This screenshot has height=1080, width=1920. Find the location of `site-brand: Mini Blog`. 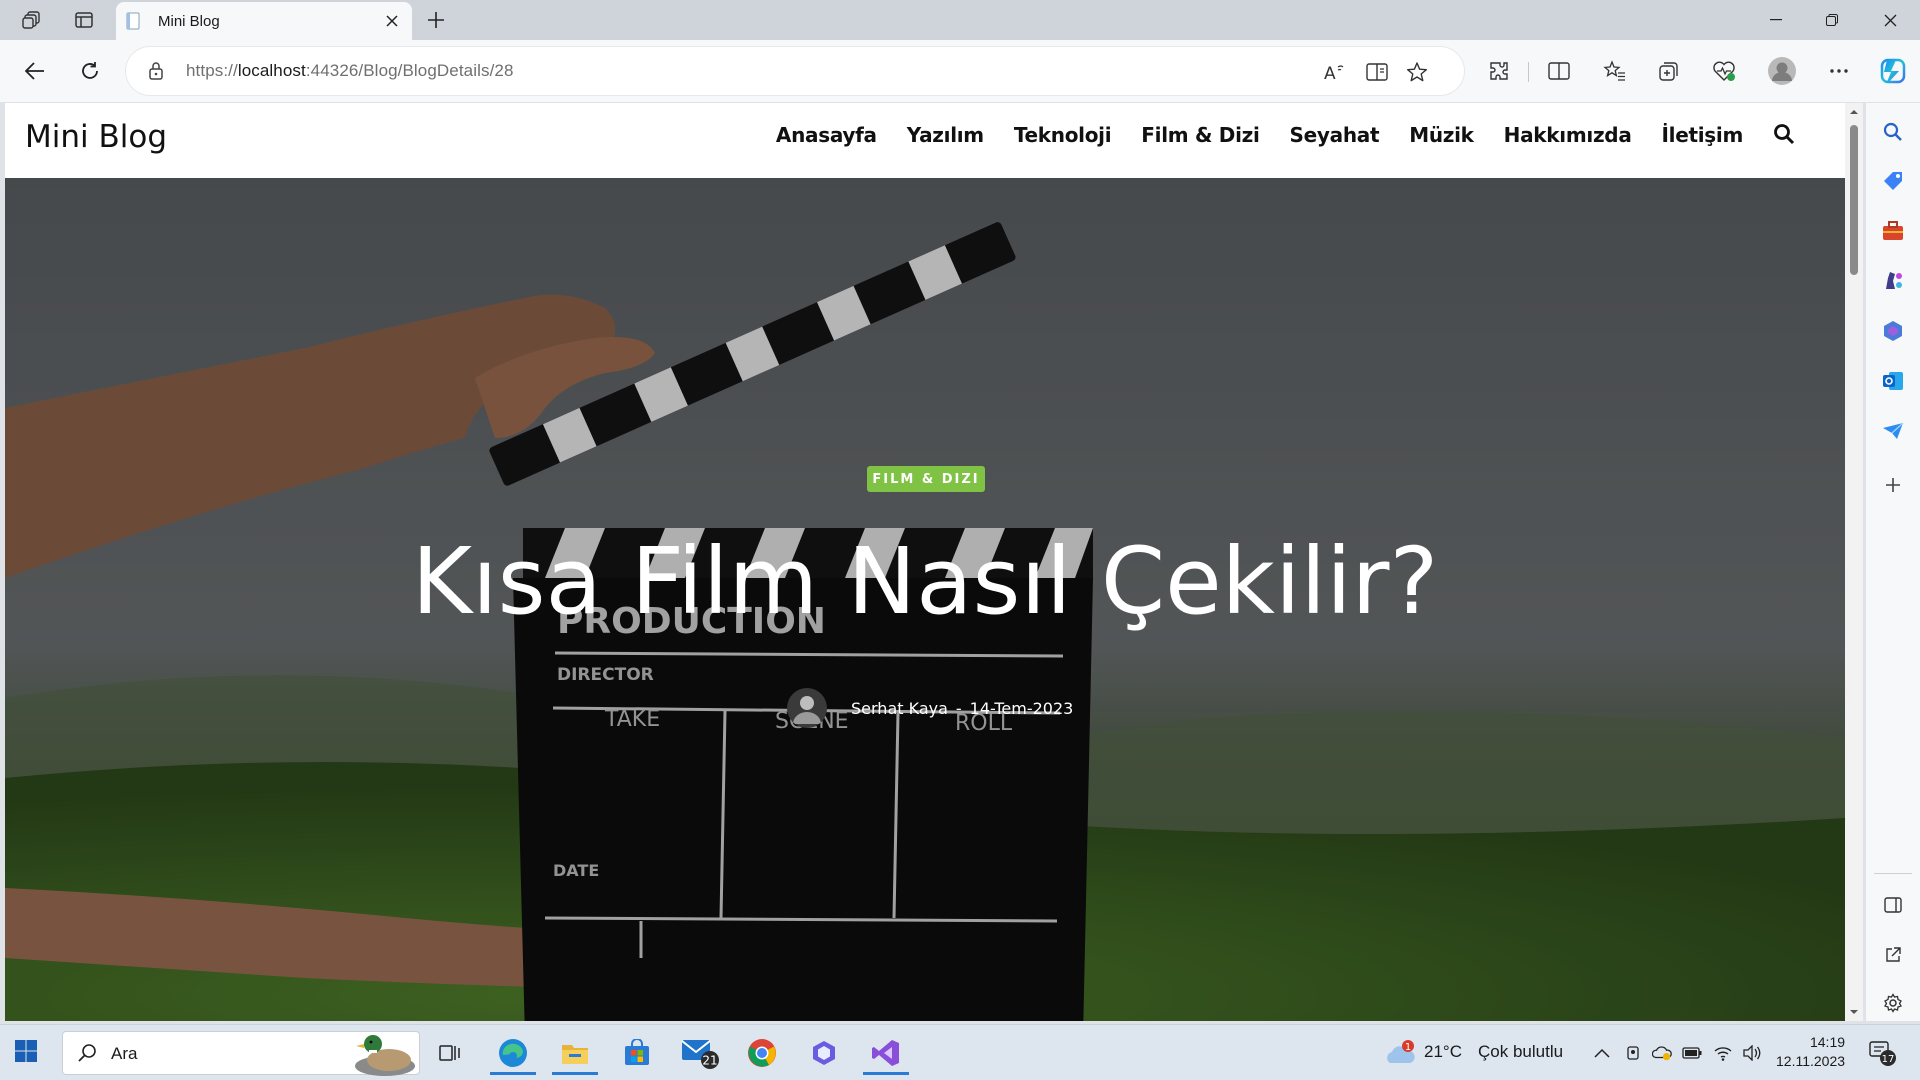

site-brand: Mini Blog is located at coordinates (96, 137).